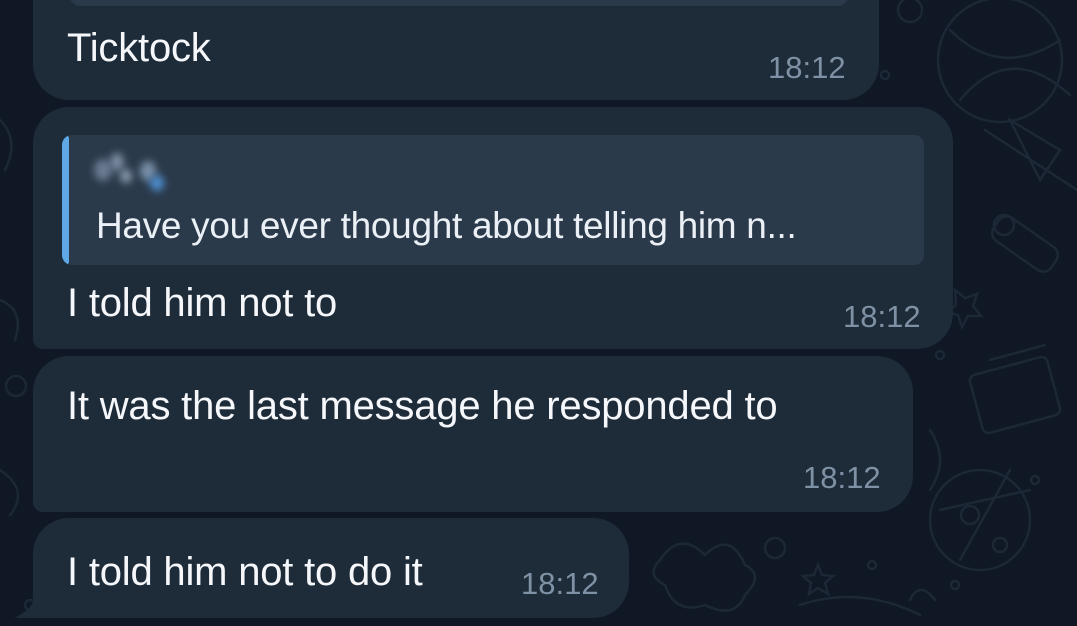 This screenshot has width=1077, height=626. I want to click on message-text: I told him not to do it, so click(245, 572).